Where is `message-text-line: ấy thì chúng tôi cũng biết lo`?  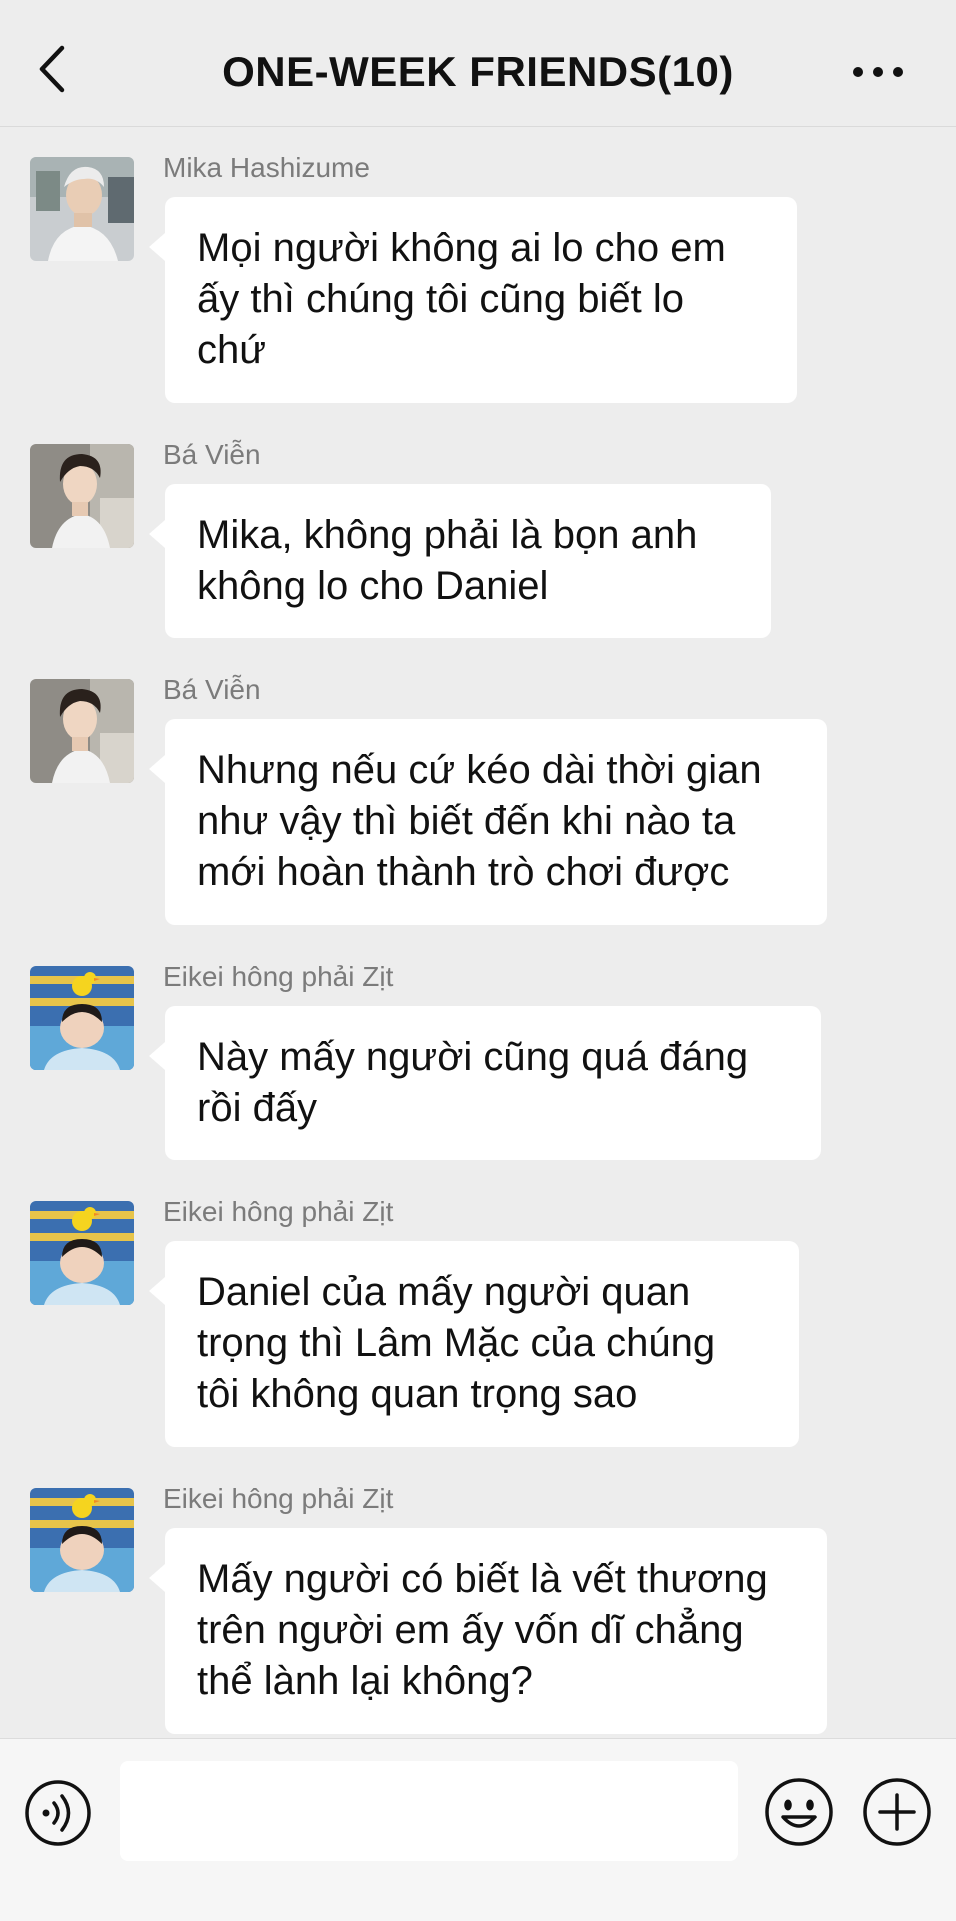
message-text-line: ấy thì chúng tôi cũng biết lo is located at coordinates (440, 299).